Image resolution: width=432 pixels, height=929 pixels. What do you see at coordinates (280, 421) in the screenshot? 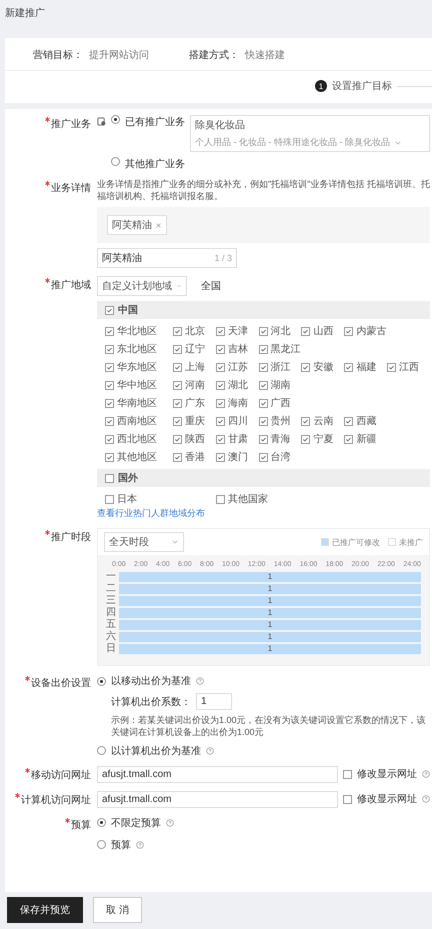
I see `checkbox-label: 贵州` at bounding box center [280, 421].